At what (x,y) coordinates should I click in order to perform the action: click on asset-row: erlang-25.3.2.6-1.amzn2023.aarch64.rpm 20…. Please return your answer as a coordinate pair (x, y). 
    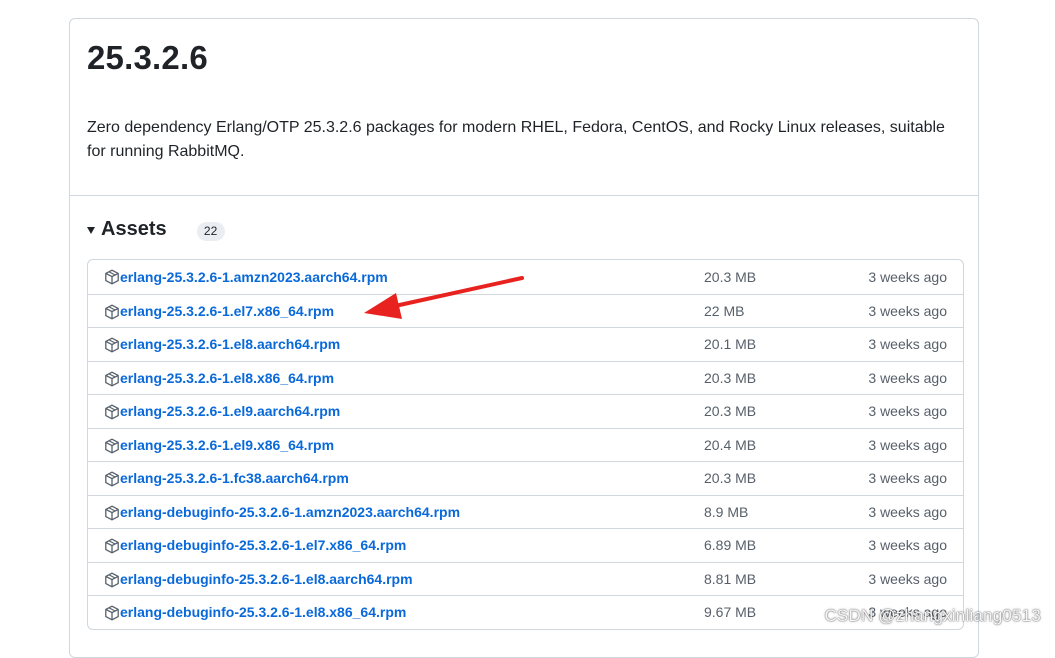
    Looking at the image, I should click on (525, 277).